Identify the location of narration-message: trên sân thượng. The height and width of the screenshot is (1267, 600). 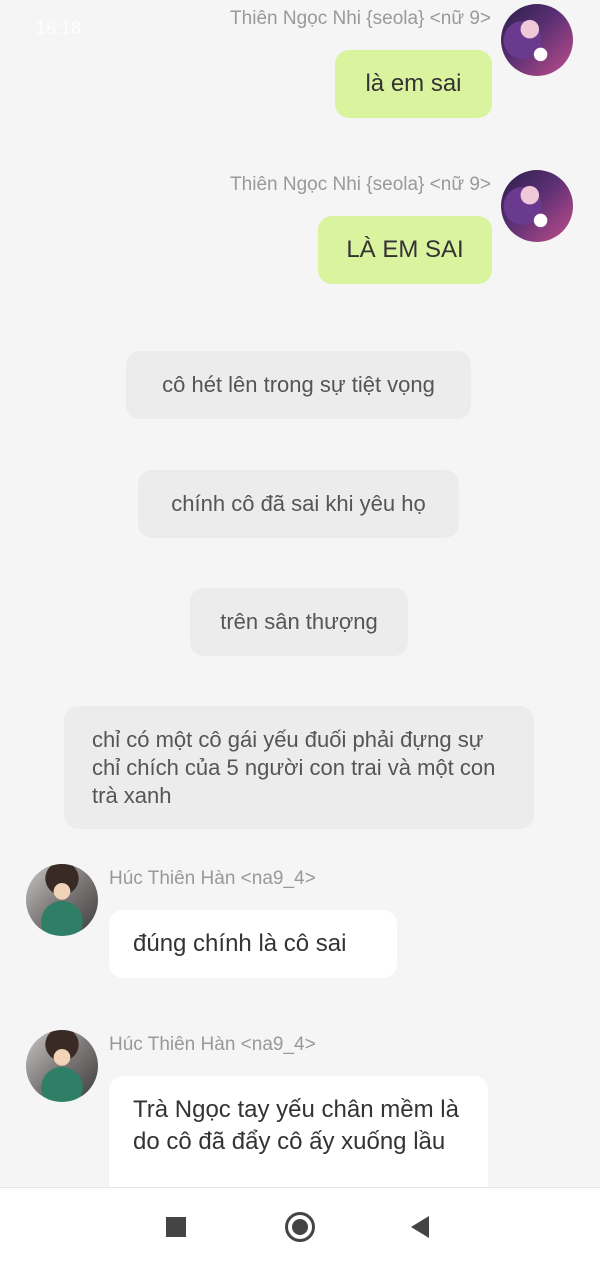
(299, 622).